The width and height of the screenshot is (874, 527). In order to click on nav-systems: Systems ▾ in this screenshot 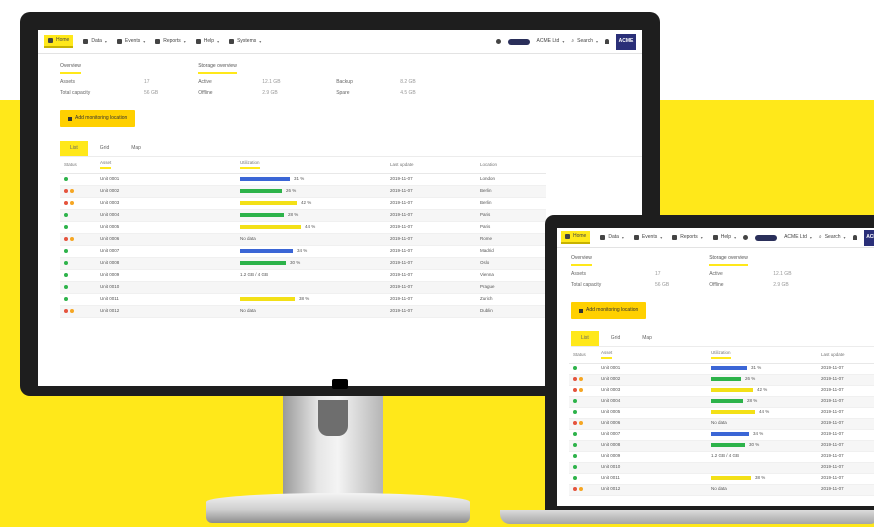, I will do `click(245, 41)`.